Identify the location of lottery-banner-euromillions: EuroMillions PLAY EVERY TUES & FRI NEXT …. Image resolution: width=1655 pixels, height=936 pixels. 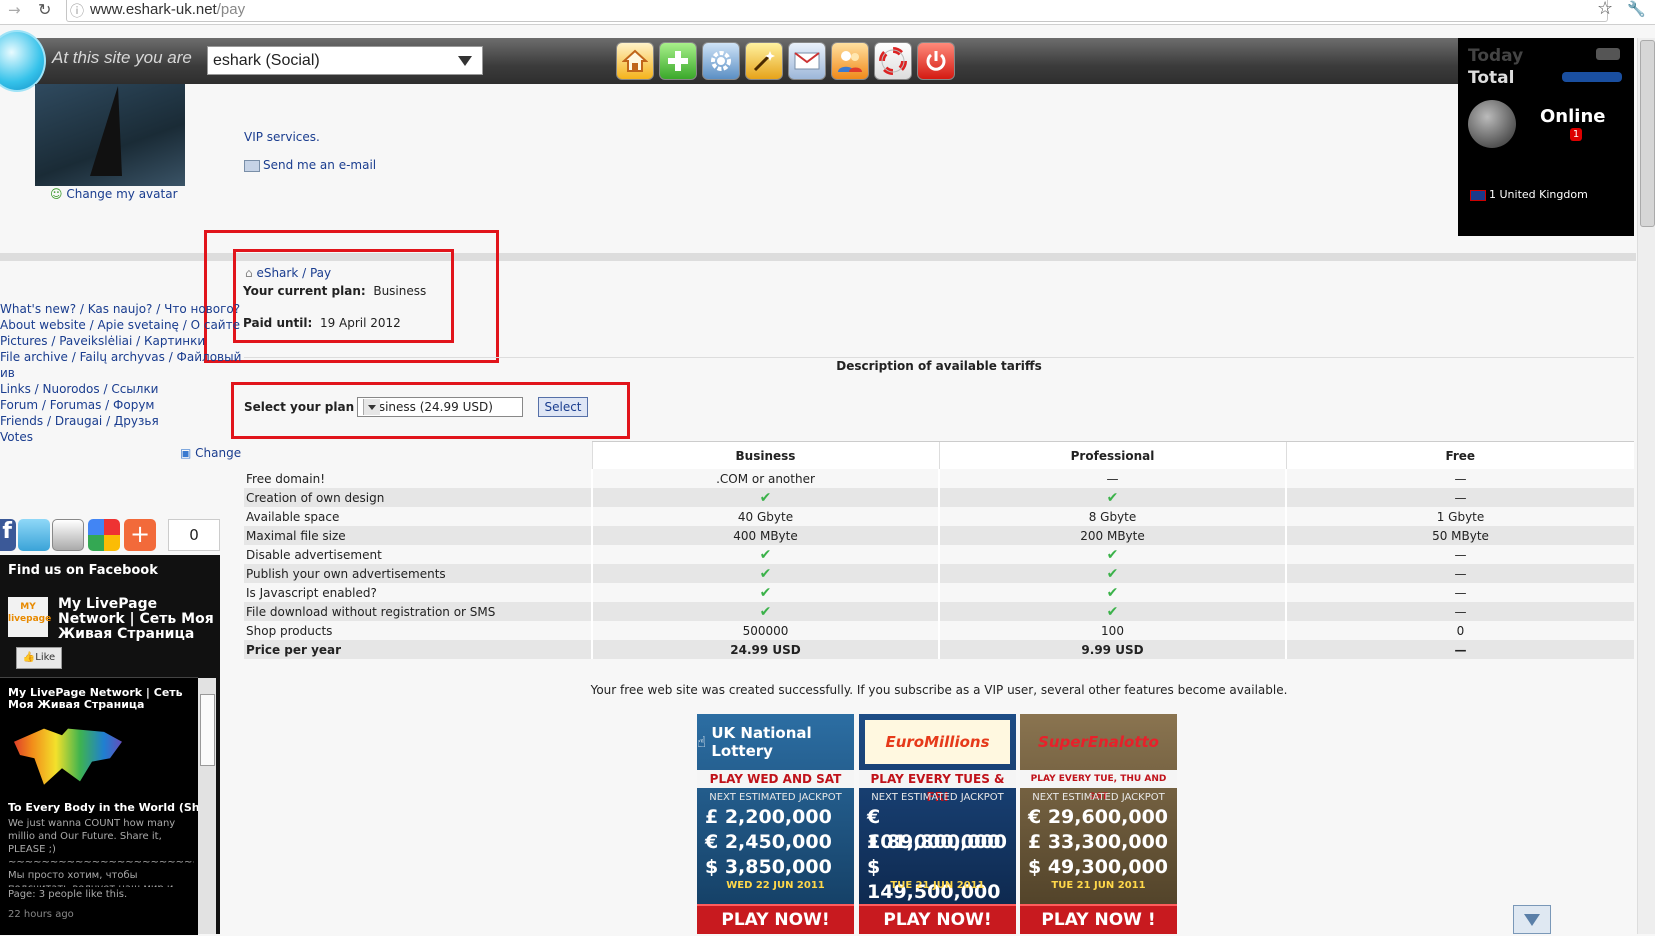
(937, 824).